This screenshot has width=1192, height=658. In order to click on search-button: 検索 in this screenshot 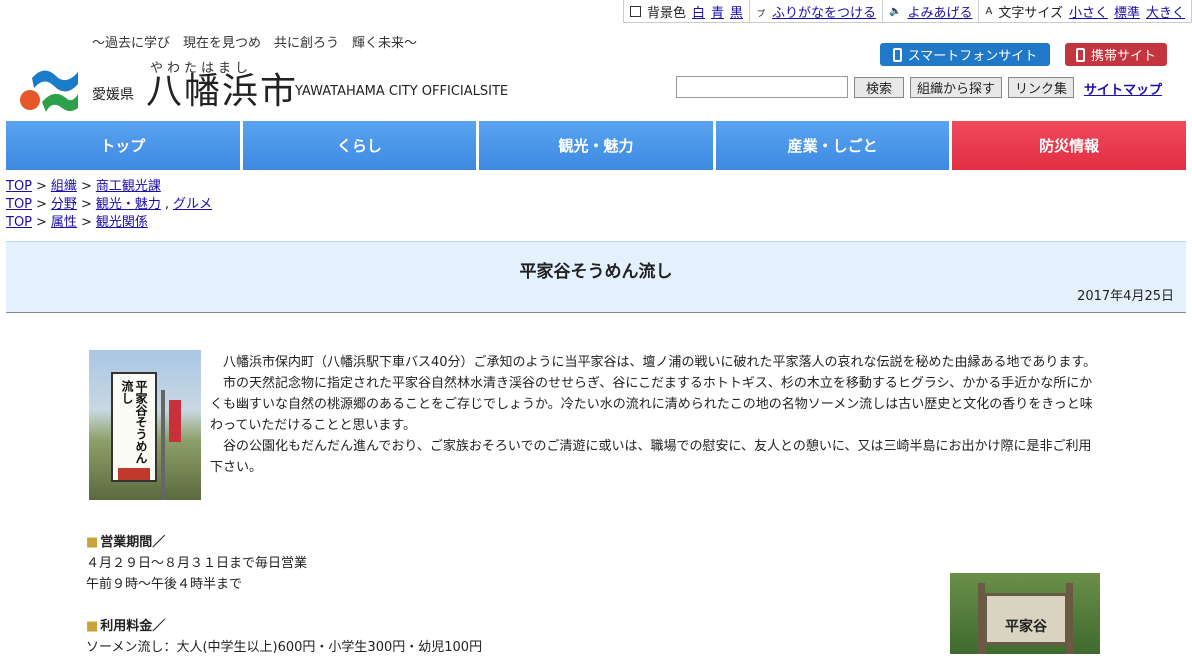, I will do `click(879, 87)`.